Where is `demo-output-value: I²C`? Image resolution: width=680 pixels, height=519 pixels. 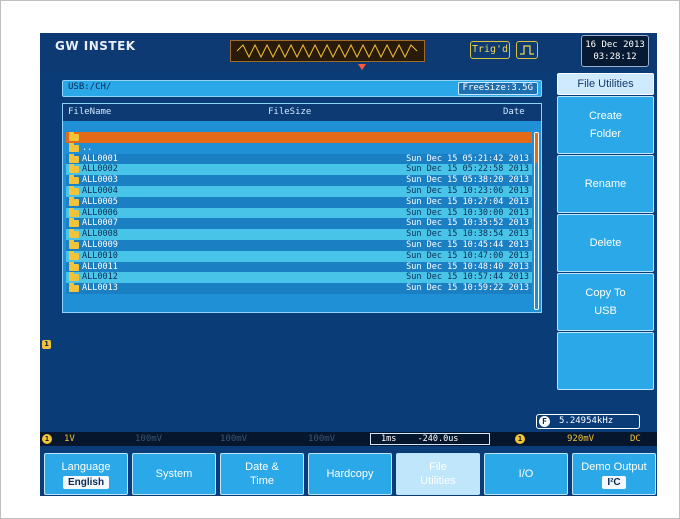
demo-output-value: I²C is located at coordinates (614, 482).